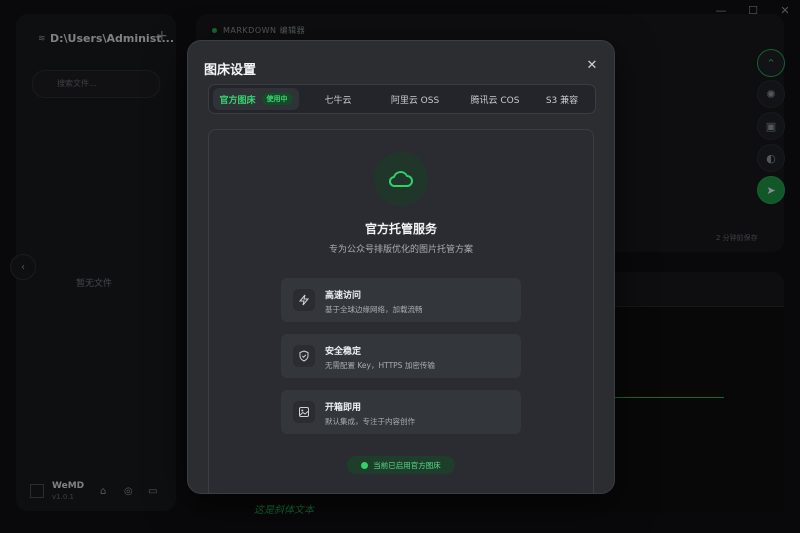  Describe the element at coordinates (304, 300) in the screenshot. I see `lightning-icon` at that location.